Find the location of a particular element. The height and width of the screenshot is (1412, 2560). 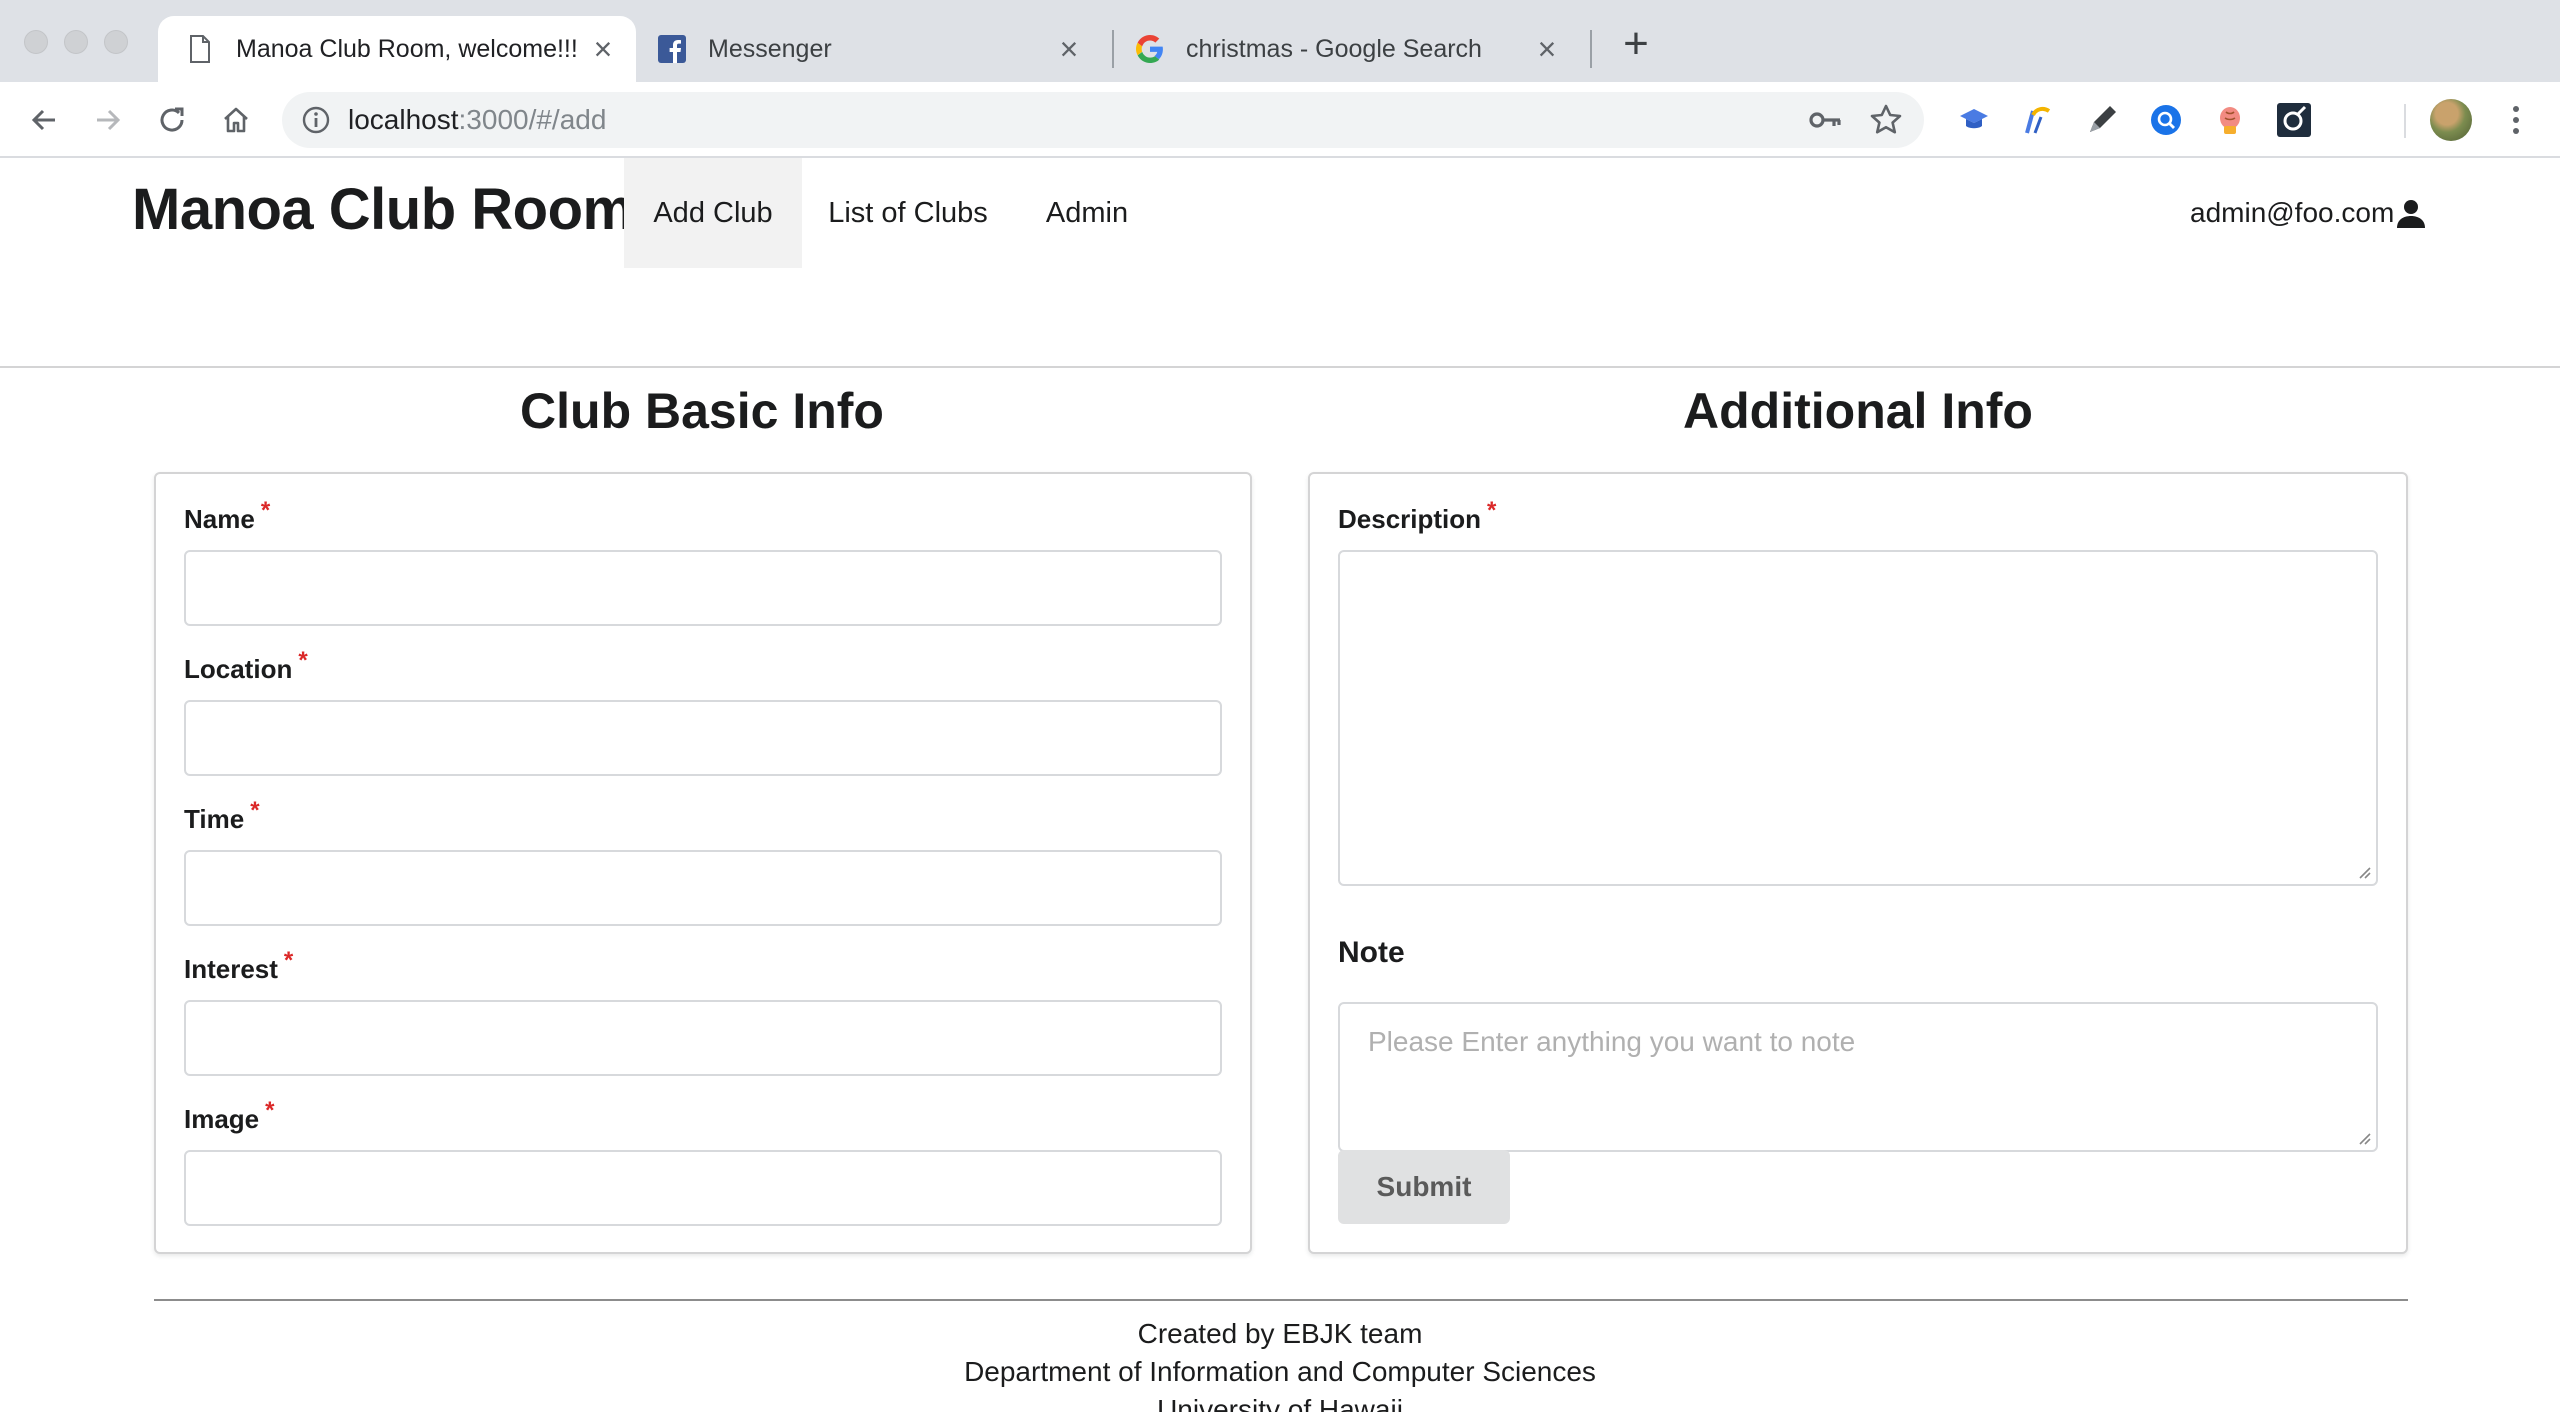

description-textarea is located at coordinates (1858, 718).